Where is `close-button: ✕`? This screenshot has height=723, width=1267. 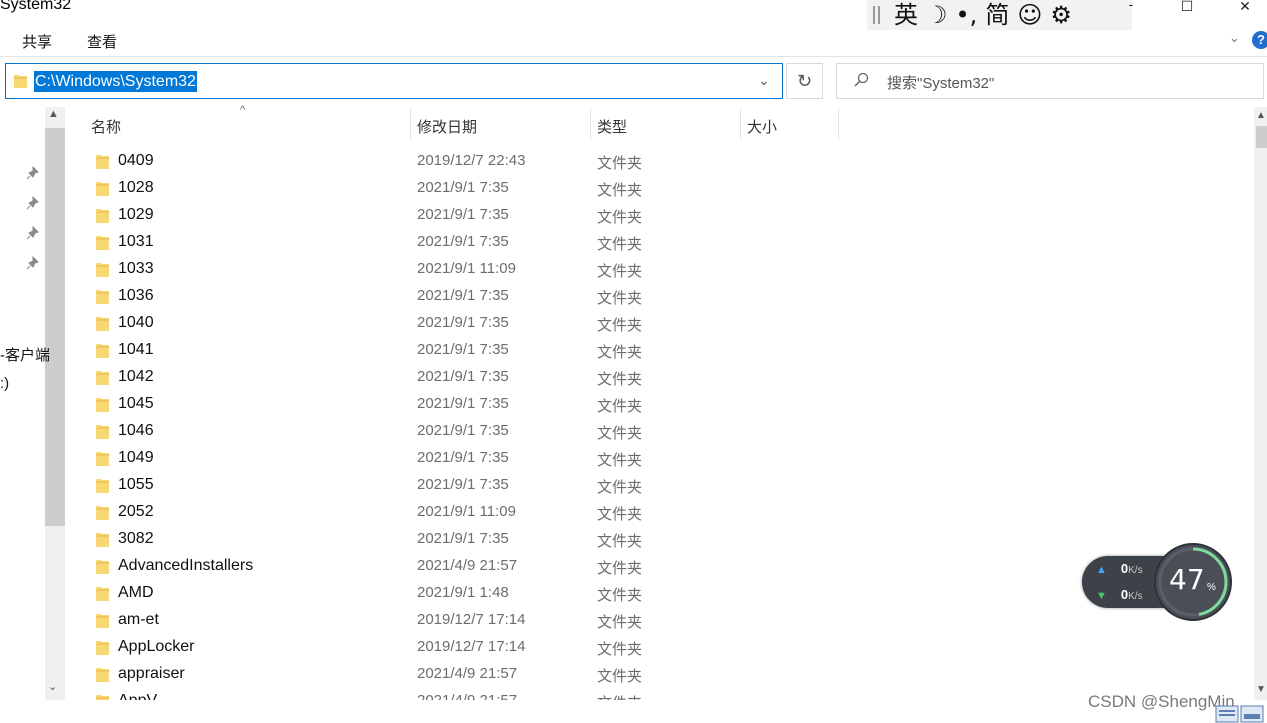
close-button: ✕ is located at coordinates (1244, 7).